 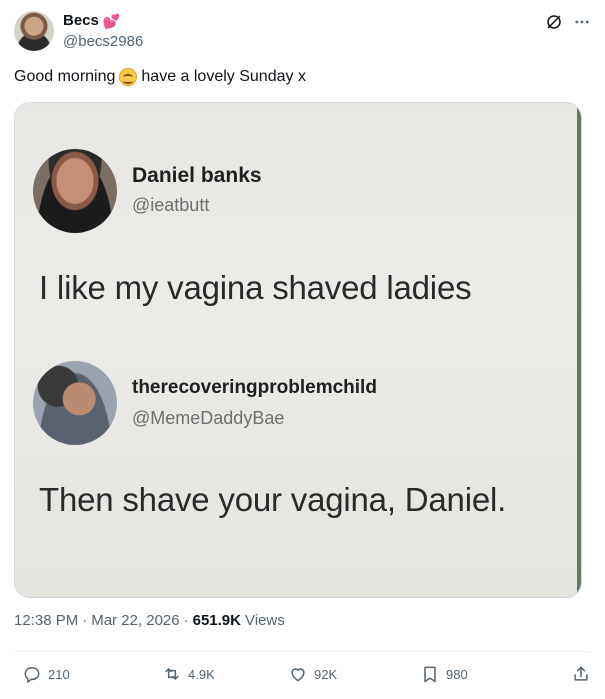 What do you see at coordinates (254, 387) in the screenshot?
I see `quoted-name-second: therecoveringproblemchild` at bounding box center [254, 387].